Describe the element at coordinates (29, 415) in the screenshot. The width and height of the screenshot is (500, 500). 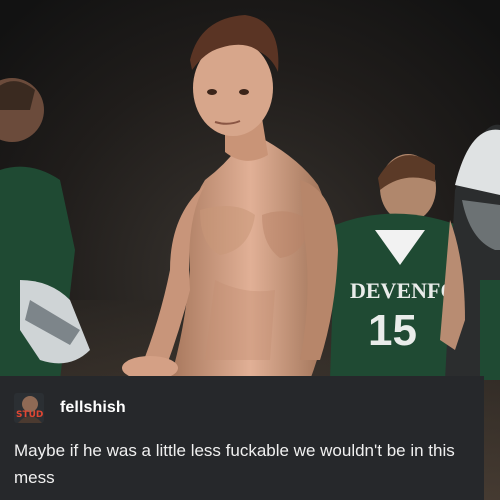
I see `avatar-stamp-text: STUD` at that location.